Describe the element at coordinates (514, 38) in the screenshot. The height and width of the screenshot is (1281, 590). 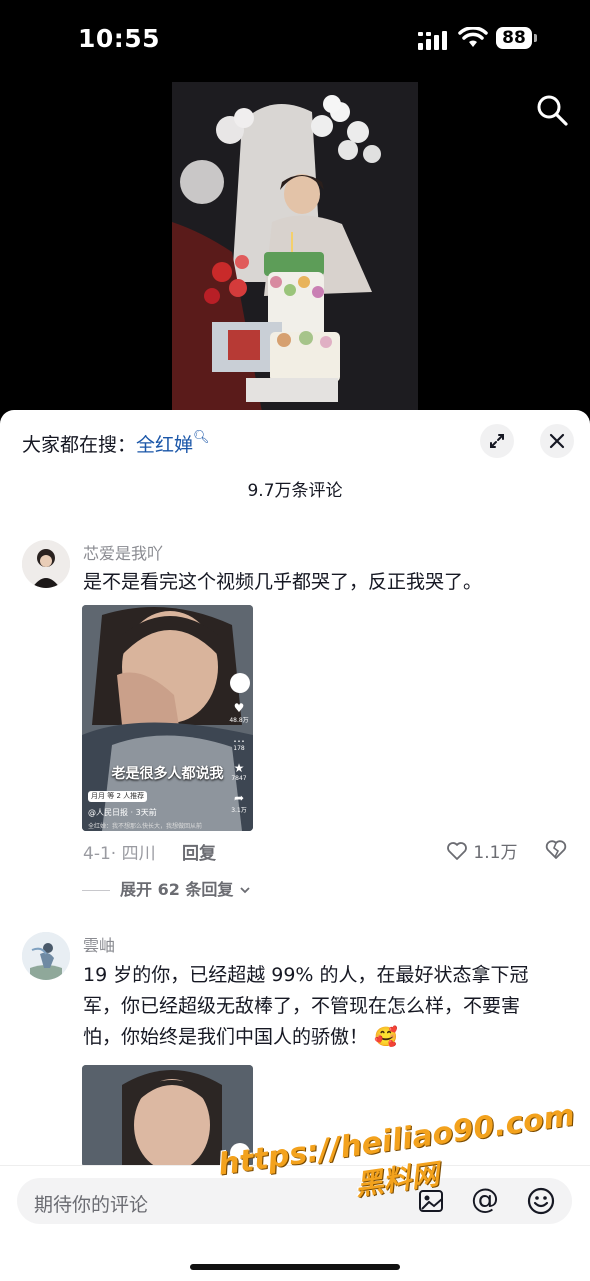
I see `battery-indicator: 88` at that location.